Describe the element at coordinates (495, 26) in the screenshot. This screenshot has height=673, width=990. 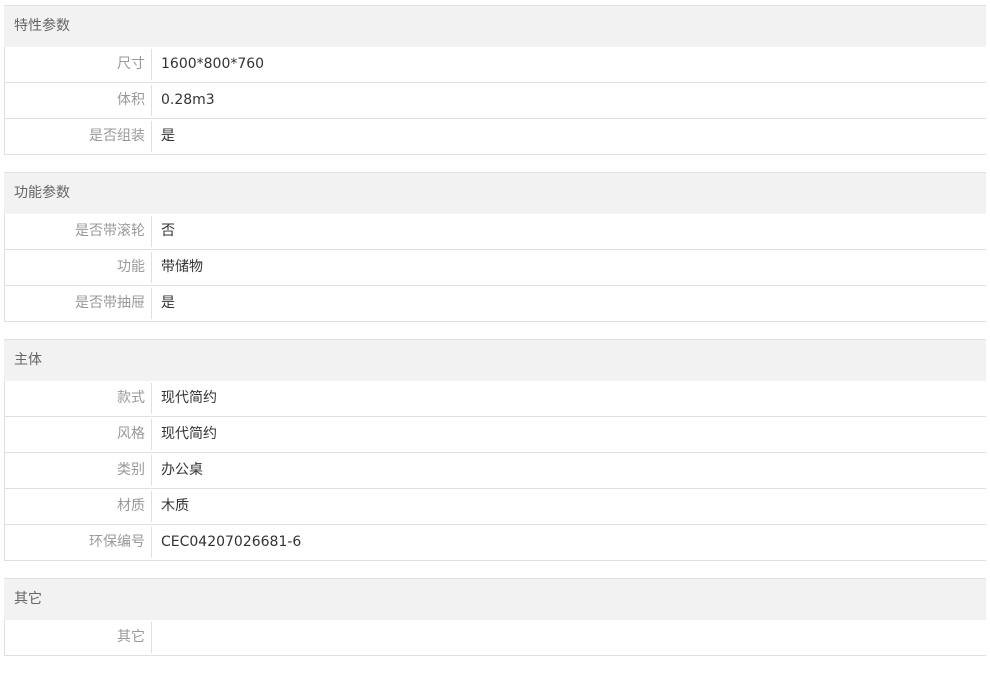
I see `spec-section-title: 特性参数` at that location.